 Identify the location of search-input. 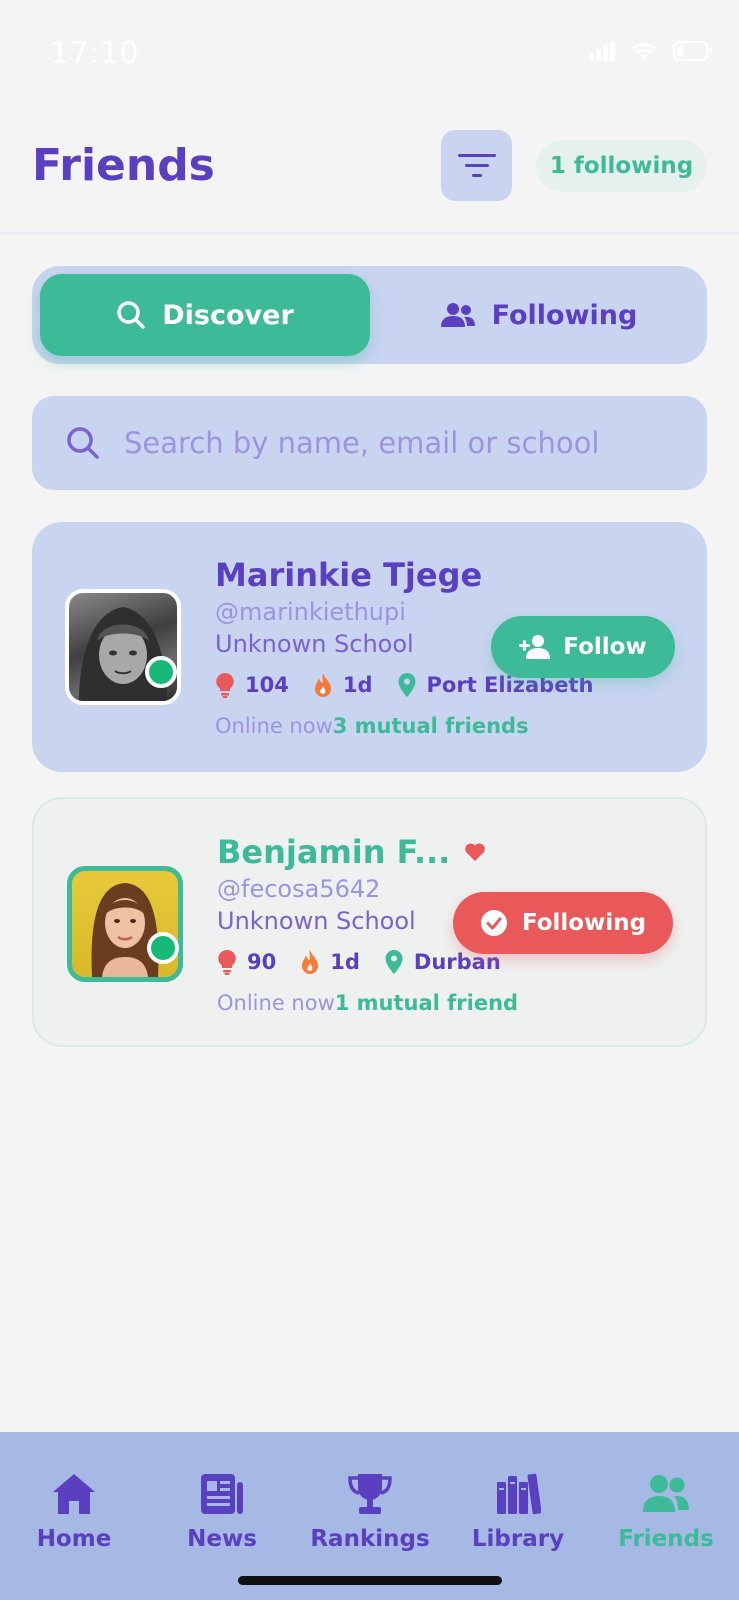
(404, 443).